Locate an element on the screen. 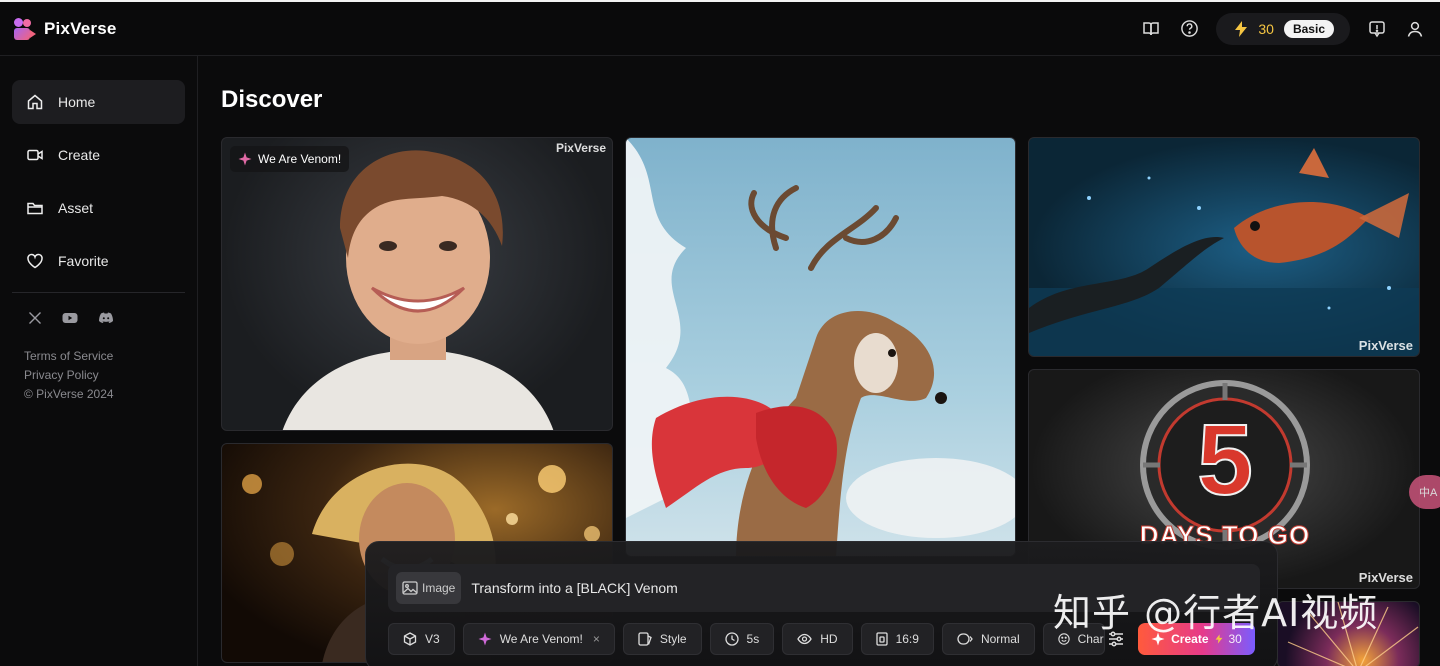  youtube-icon is located at coordinates (70, 318).